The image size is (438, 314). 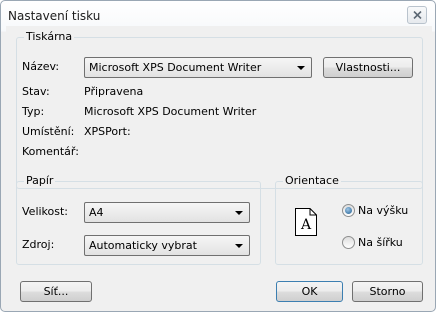 What do you see at coordinates (175, 67) in the screenshot?
I see `printer-name-value: Microsoft XPS Document Writer` at bounding box center [175, 67].